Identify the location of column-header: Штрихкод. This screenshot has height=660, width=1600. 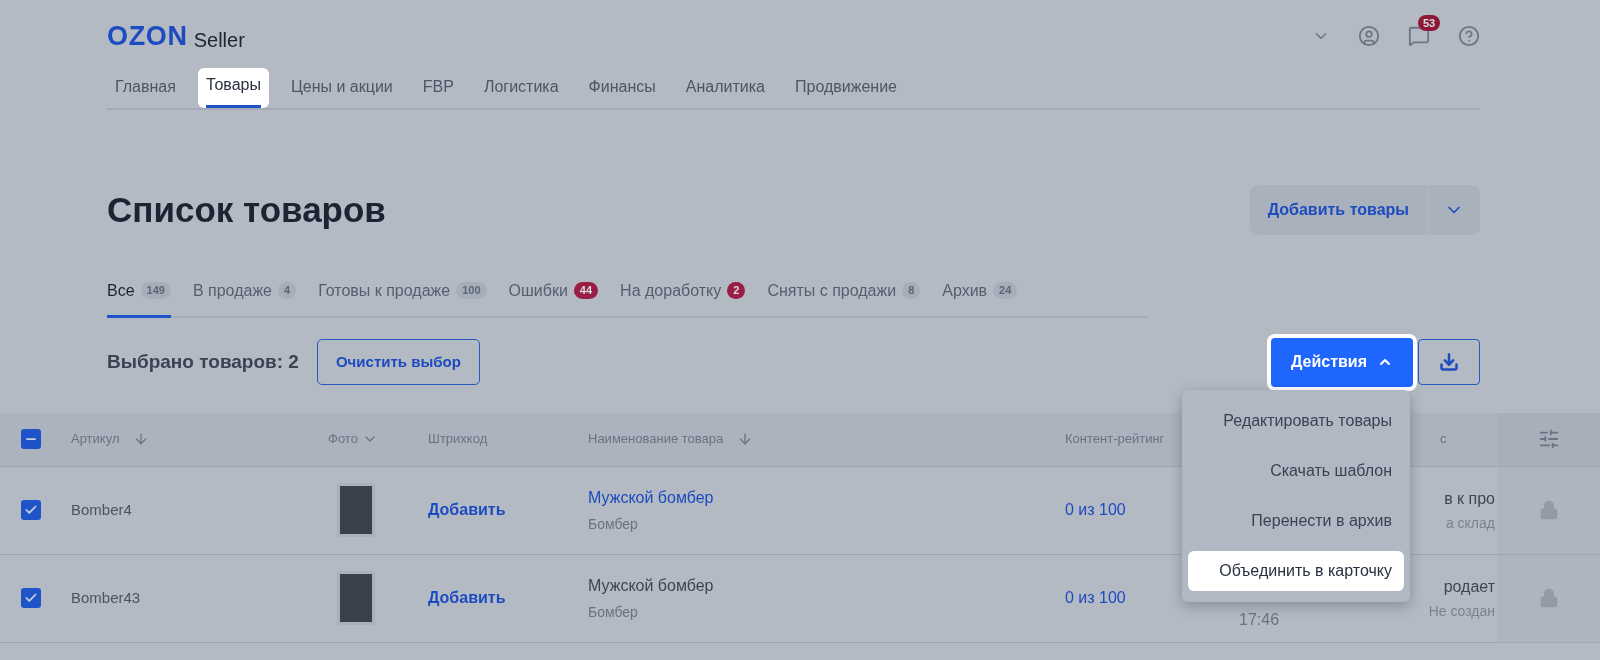
(458, 439).